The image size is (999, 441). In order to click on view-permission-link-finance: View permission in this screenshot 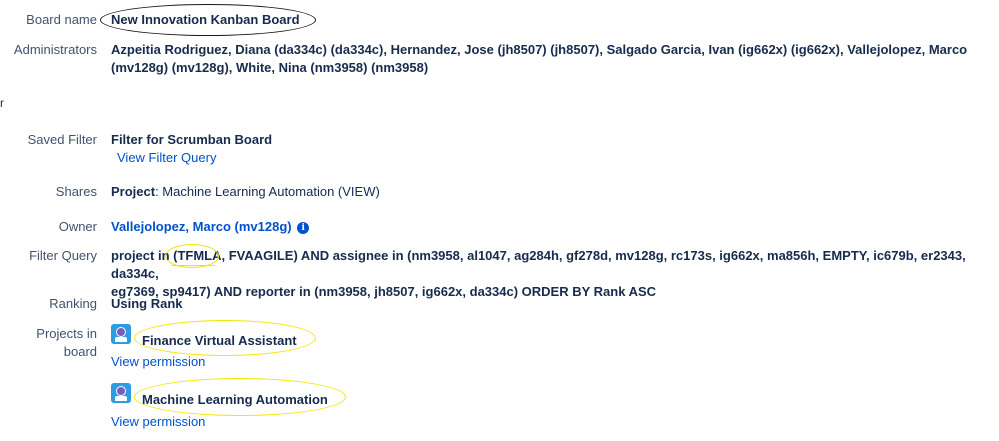, I will do `click(158, 362)`.